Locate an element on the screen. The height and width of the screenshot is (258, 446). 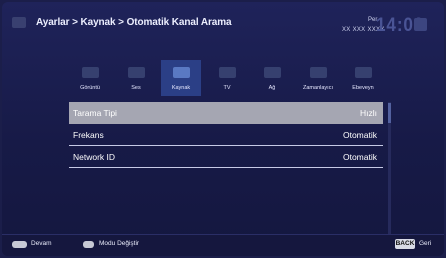
setting-value: Hızlı is located at coordinates (368, 113).